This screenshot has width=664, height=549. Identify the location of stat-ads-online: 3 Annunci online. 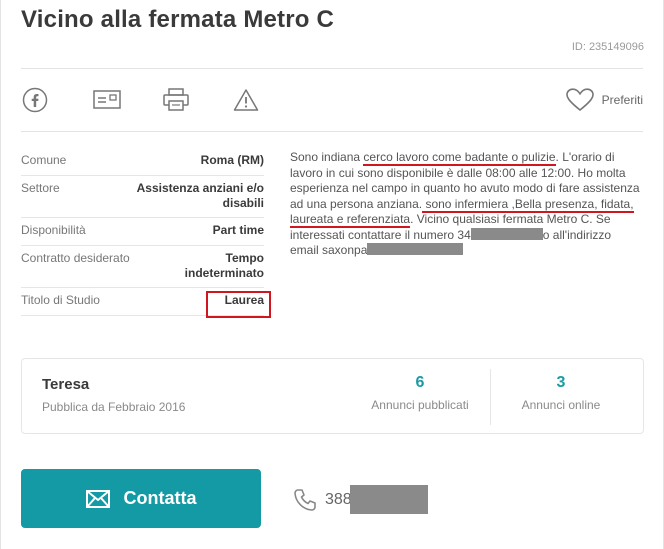
(561, 393).